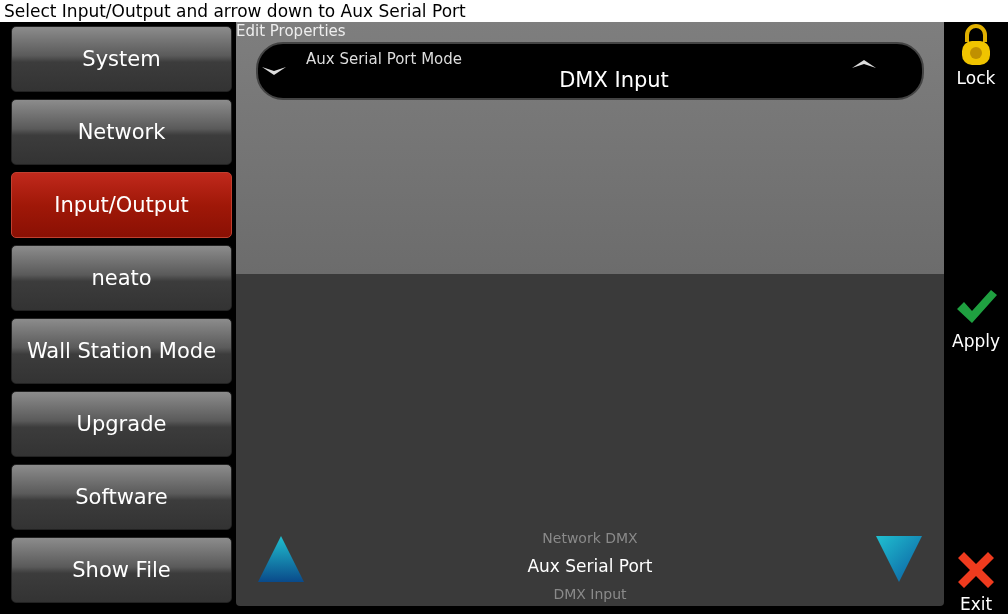  Describe the element at coordinates (274, 71) in the screenshot. I see `chevron-down-icon` at that location.